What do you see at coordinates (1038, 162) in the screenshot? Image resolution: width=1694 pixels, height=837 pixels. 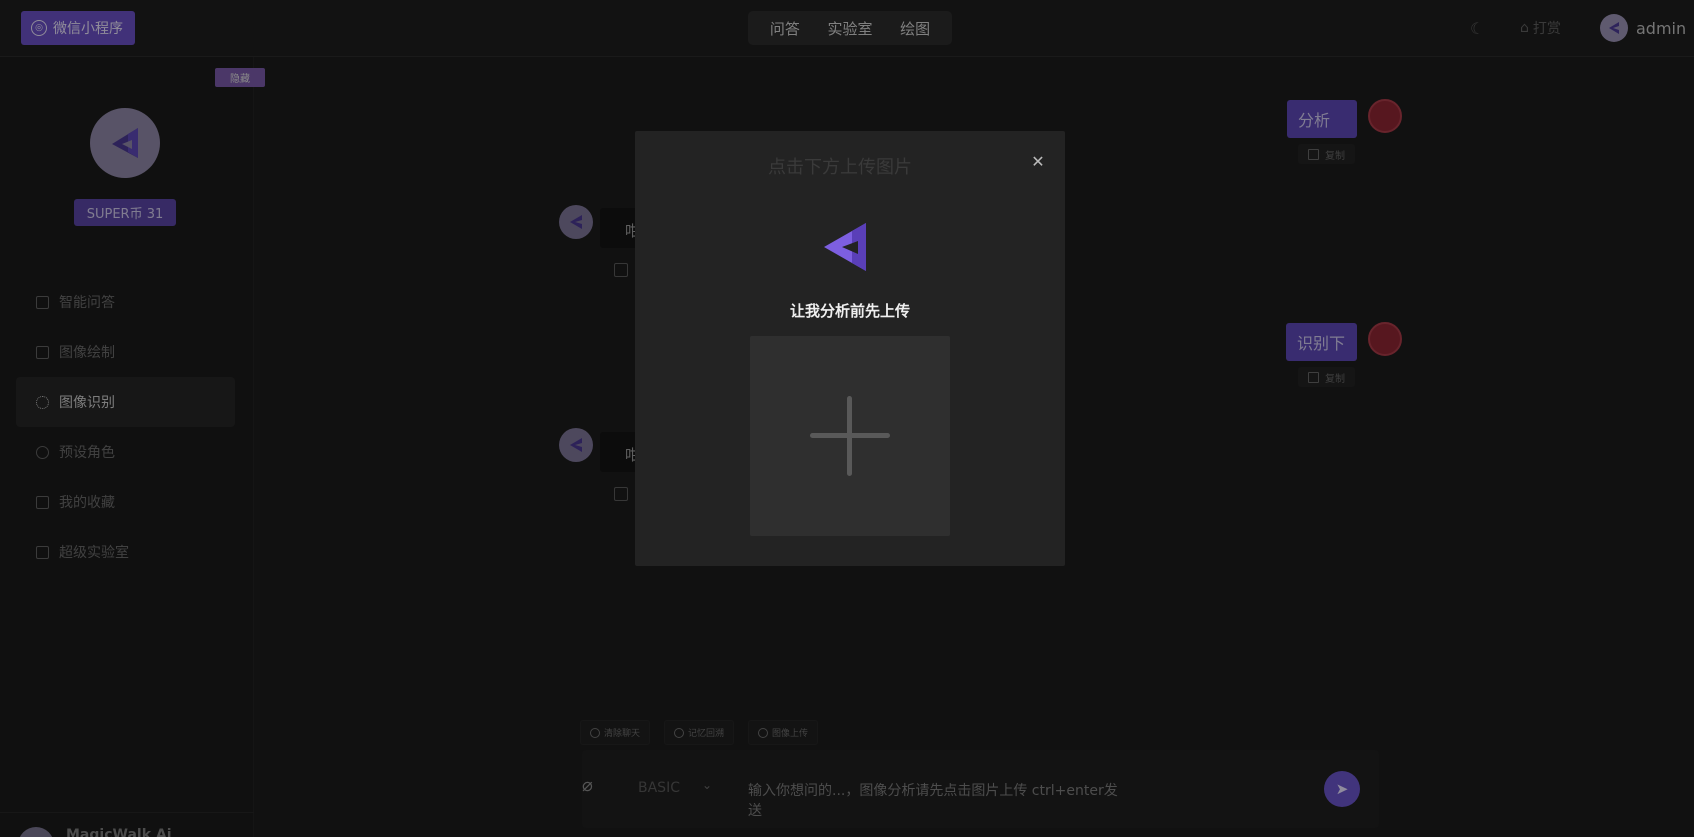 I see `close-icon: ✕` at bounding box center [1038, 162].